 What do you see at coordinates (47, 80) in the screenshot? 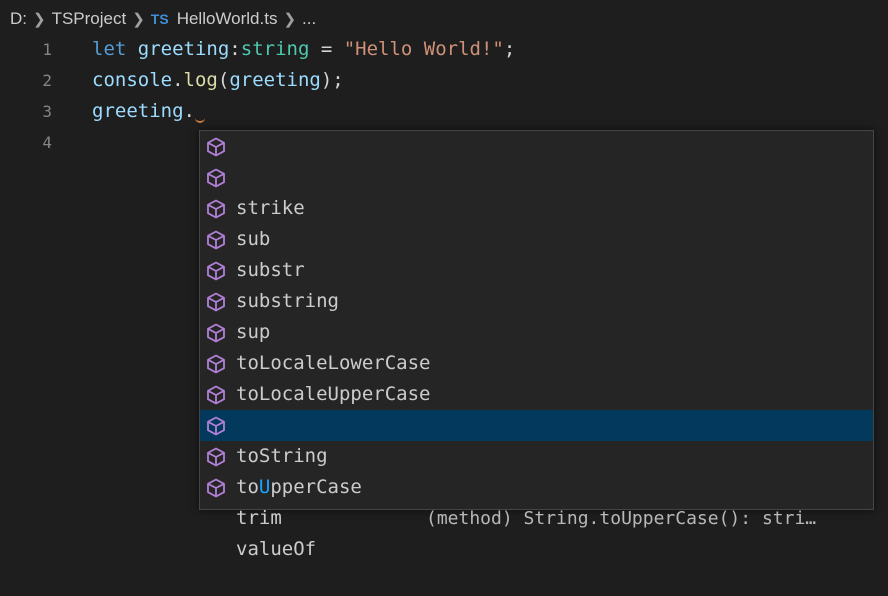
I see `line-number: 2` at bounding box center [47, 80].